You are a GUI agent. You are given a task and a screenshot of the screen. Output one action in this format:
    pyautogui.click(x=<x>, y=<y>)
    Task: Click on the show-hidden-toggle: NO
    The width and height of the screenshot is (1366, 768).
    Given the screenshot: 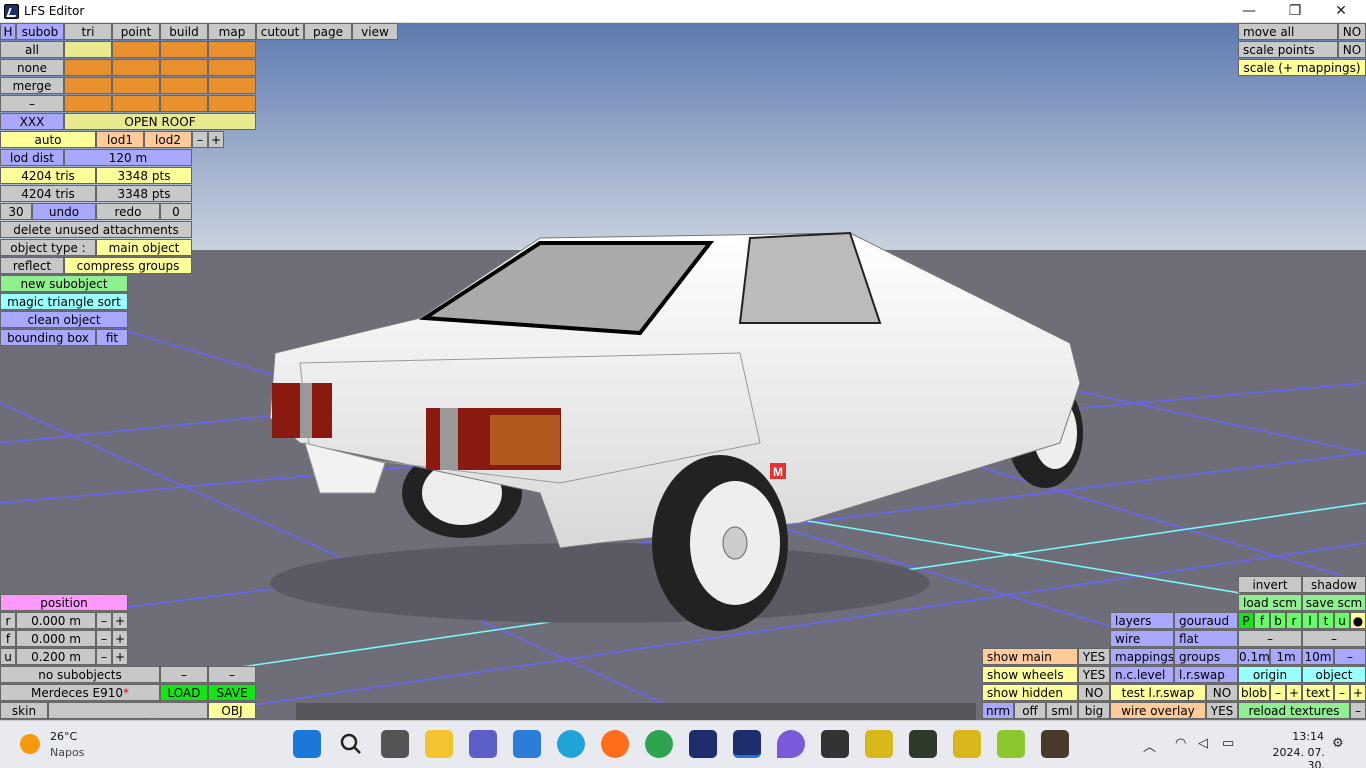 What is the action you would take?
    pyautogui.click(x=1094, y=692)
    